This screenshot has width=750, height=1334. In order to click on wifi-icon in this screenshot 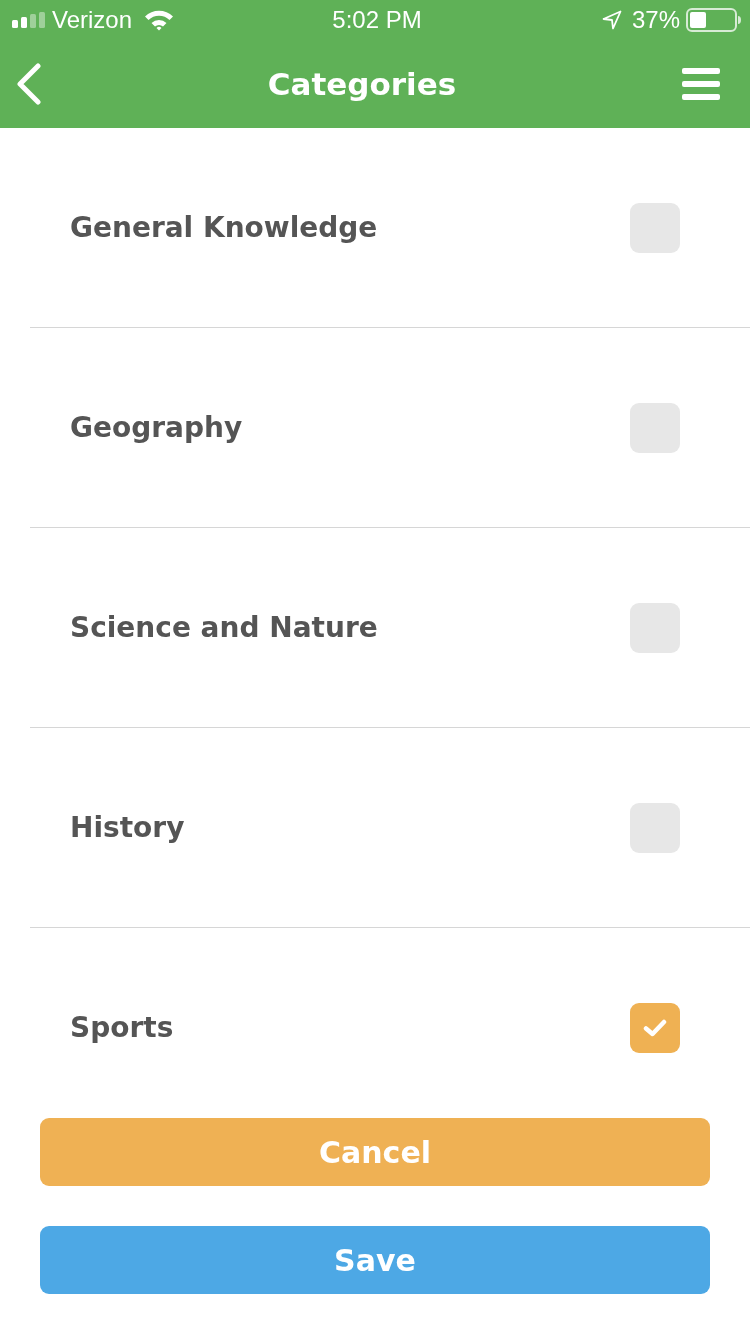, I will do `click(159, 20)`.